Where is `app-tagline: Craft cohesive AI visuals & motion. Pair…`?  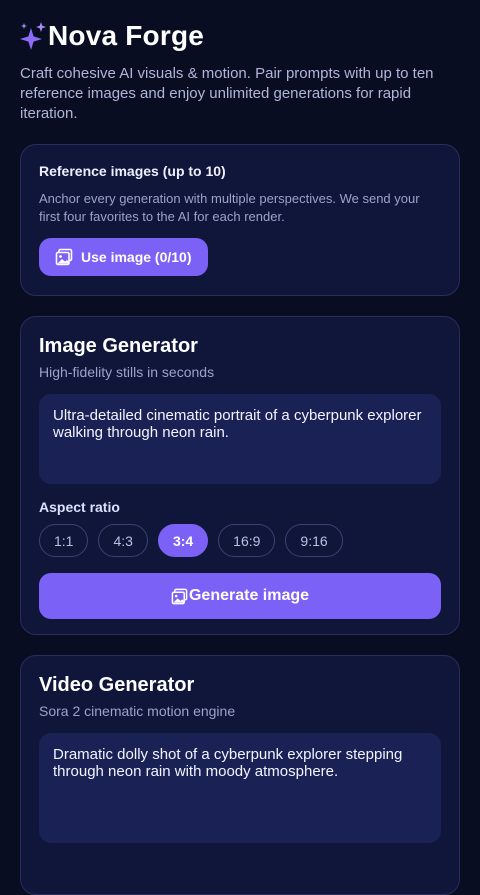 app-tagline: Craft cohesive AI visuals & motion. Pair… is located at coordinates (227, 93).